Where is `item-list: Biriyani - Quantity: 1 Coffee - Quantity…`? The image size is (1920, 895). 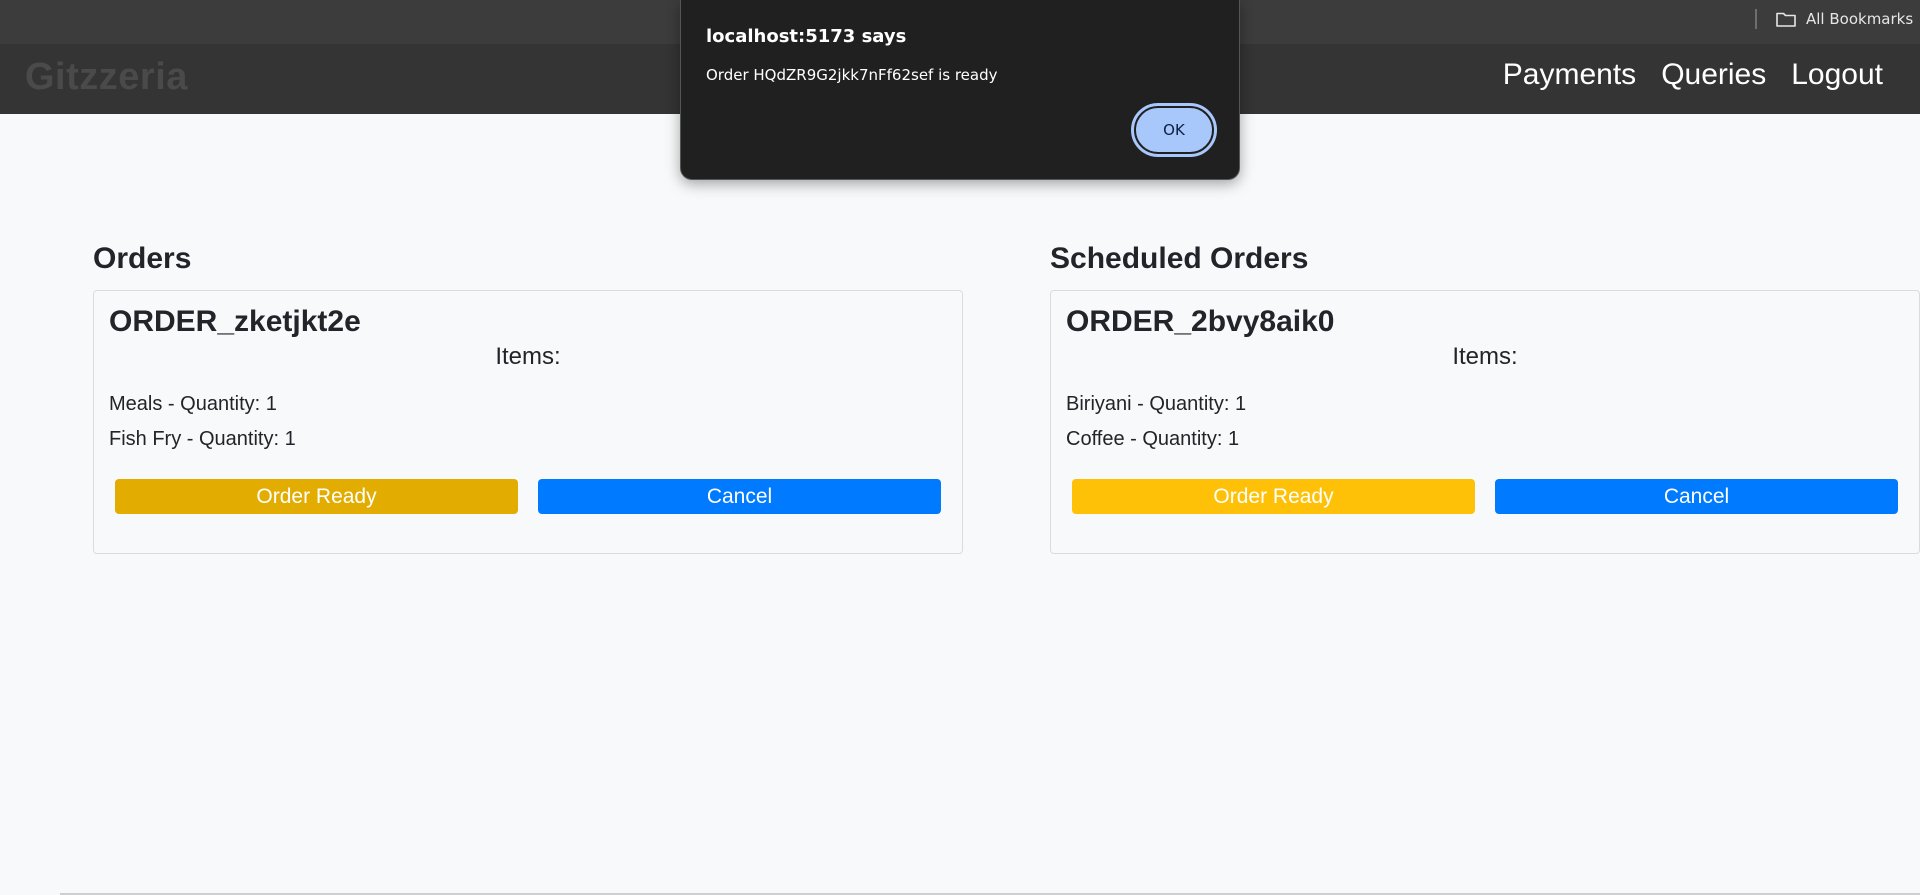 item-list: Biriyani - Quantity: 1 Coffee - Quantity… is located at coordinates (1485, 422).